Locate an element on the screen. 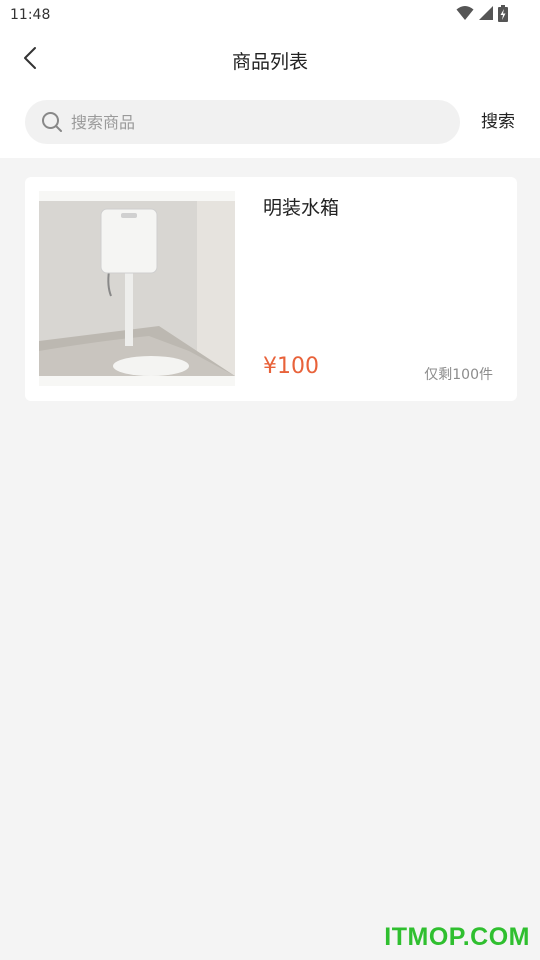 The width and height of the screenshot is (540, 960). search-input is located at coordinates (261, 122).